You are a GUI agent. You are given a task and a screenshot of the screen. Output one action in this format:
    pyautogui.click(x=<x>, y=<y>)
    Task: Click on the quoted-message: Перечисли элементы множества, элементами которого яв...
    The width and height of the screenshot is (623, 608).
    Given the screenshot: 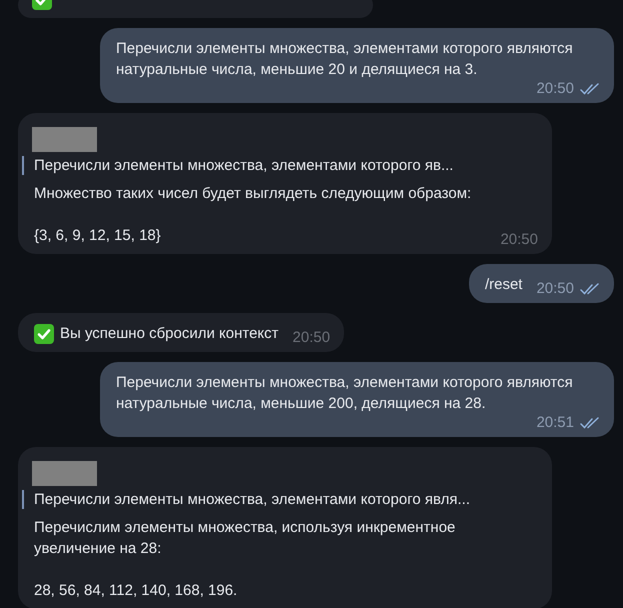 What is the action you would take?
    pyautogui.click(x=280, y=165)
    